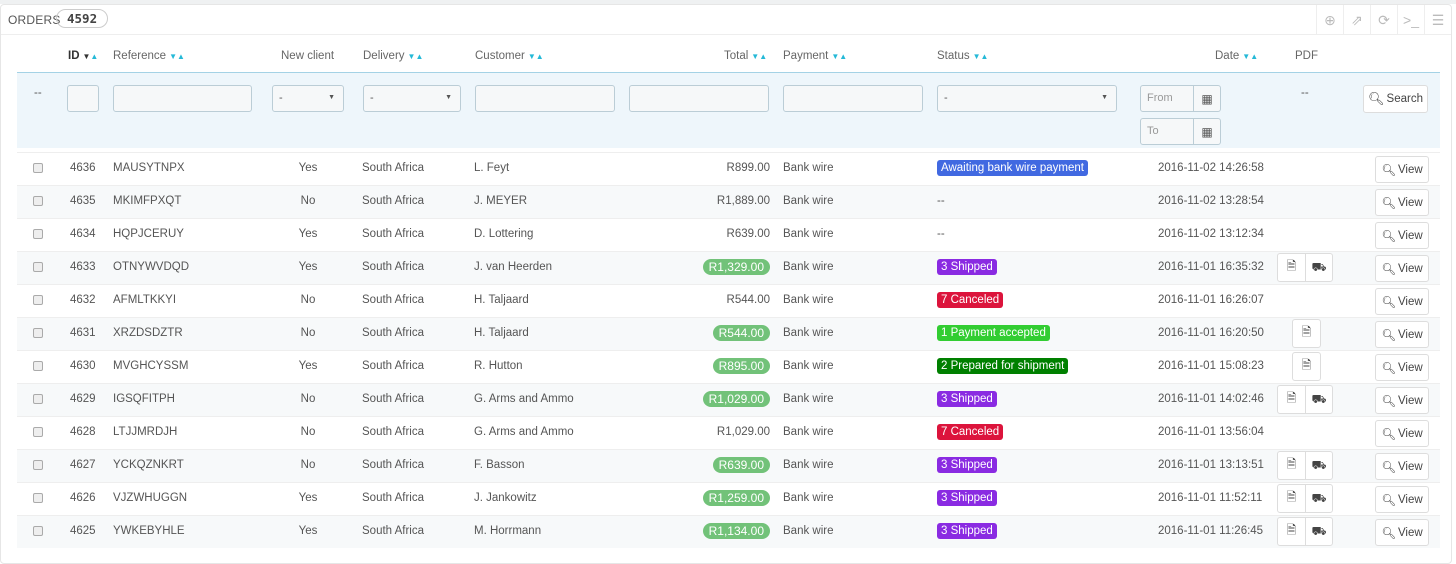 Image resolution: width=1456 pixels, height=564 pixels. What do you see at coordinates (151, 366) in the screenshot?
I see `order-reference: MVGHCYSSM` at bounding box center [151, 366].